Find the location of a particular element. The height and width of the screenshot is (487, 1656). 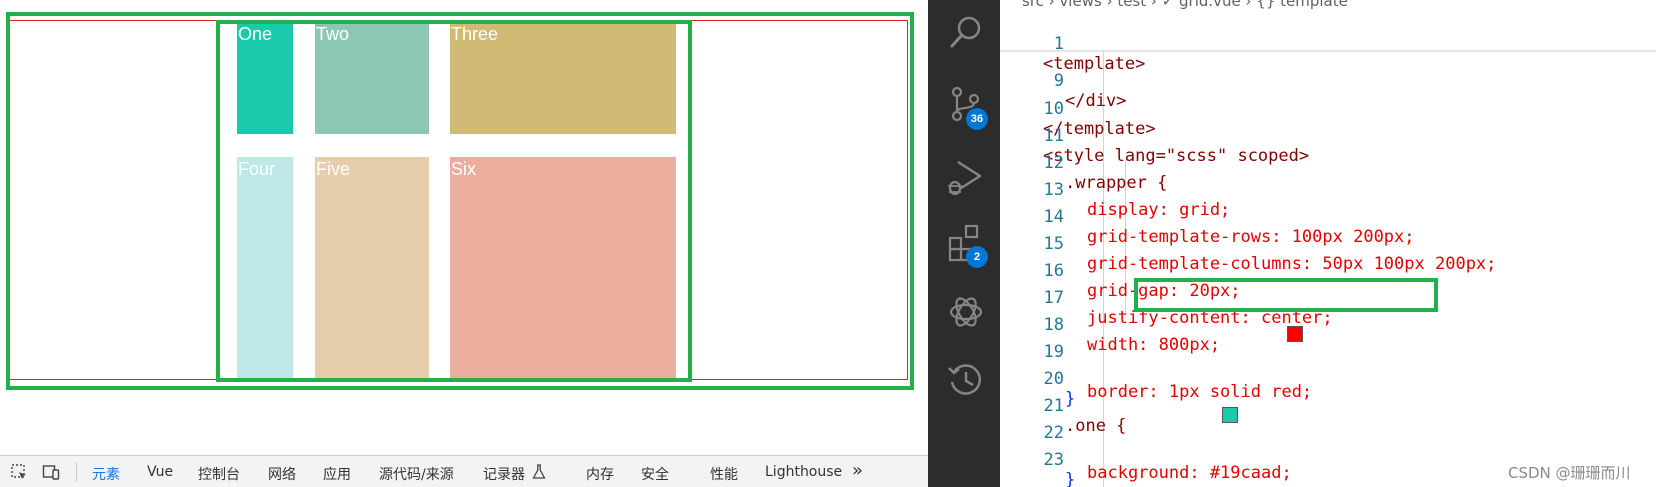

code-line: 14 grid-template-rows: 100px 200px; is located at coordinates (1328, 217).